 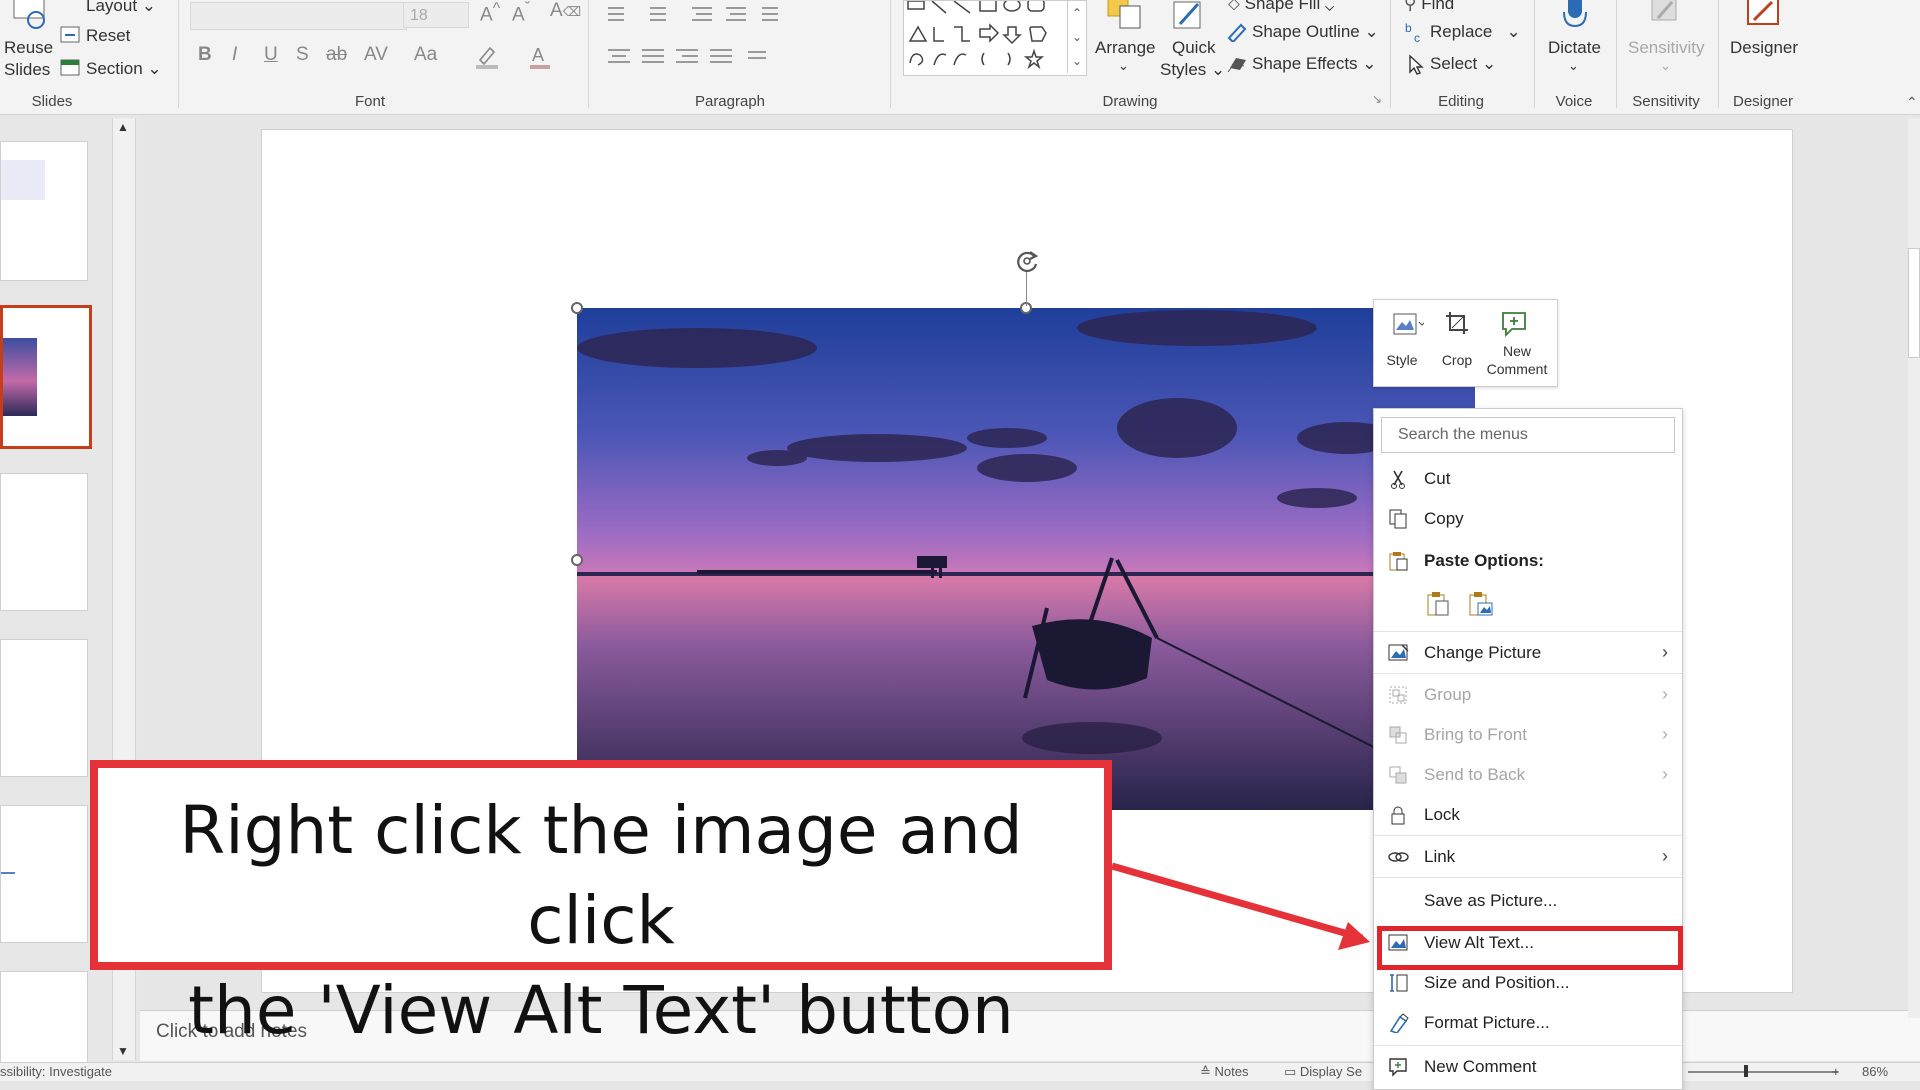 I want to click on decrease-font-icon: Aˇ, so click(x=521, y=13).